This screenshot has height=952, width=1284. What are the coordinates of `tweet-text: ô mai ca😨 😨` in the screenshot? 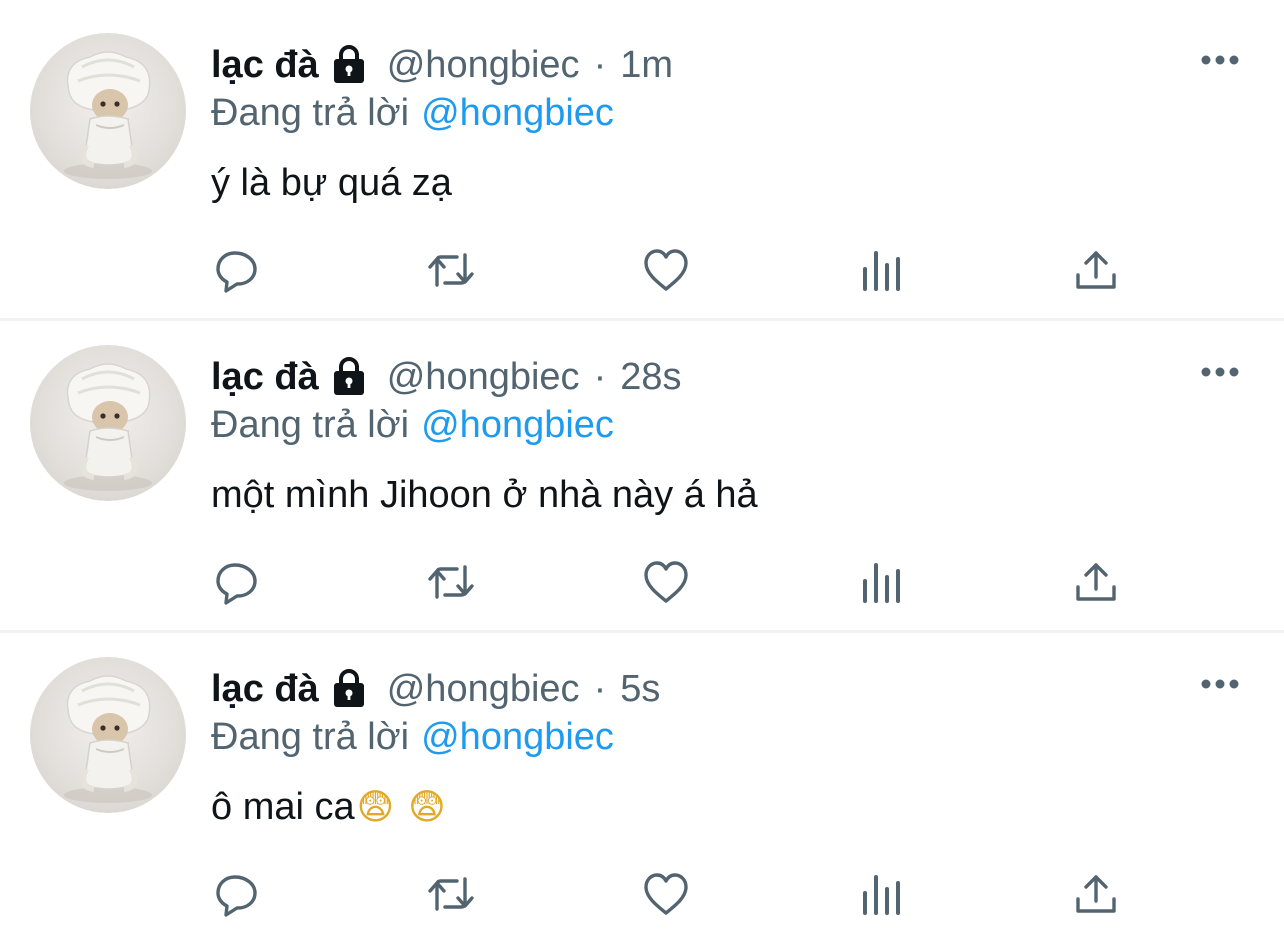 It's located at (328, 807).